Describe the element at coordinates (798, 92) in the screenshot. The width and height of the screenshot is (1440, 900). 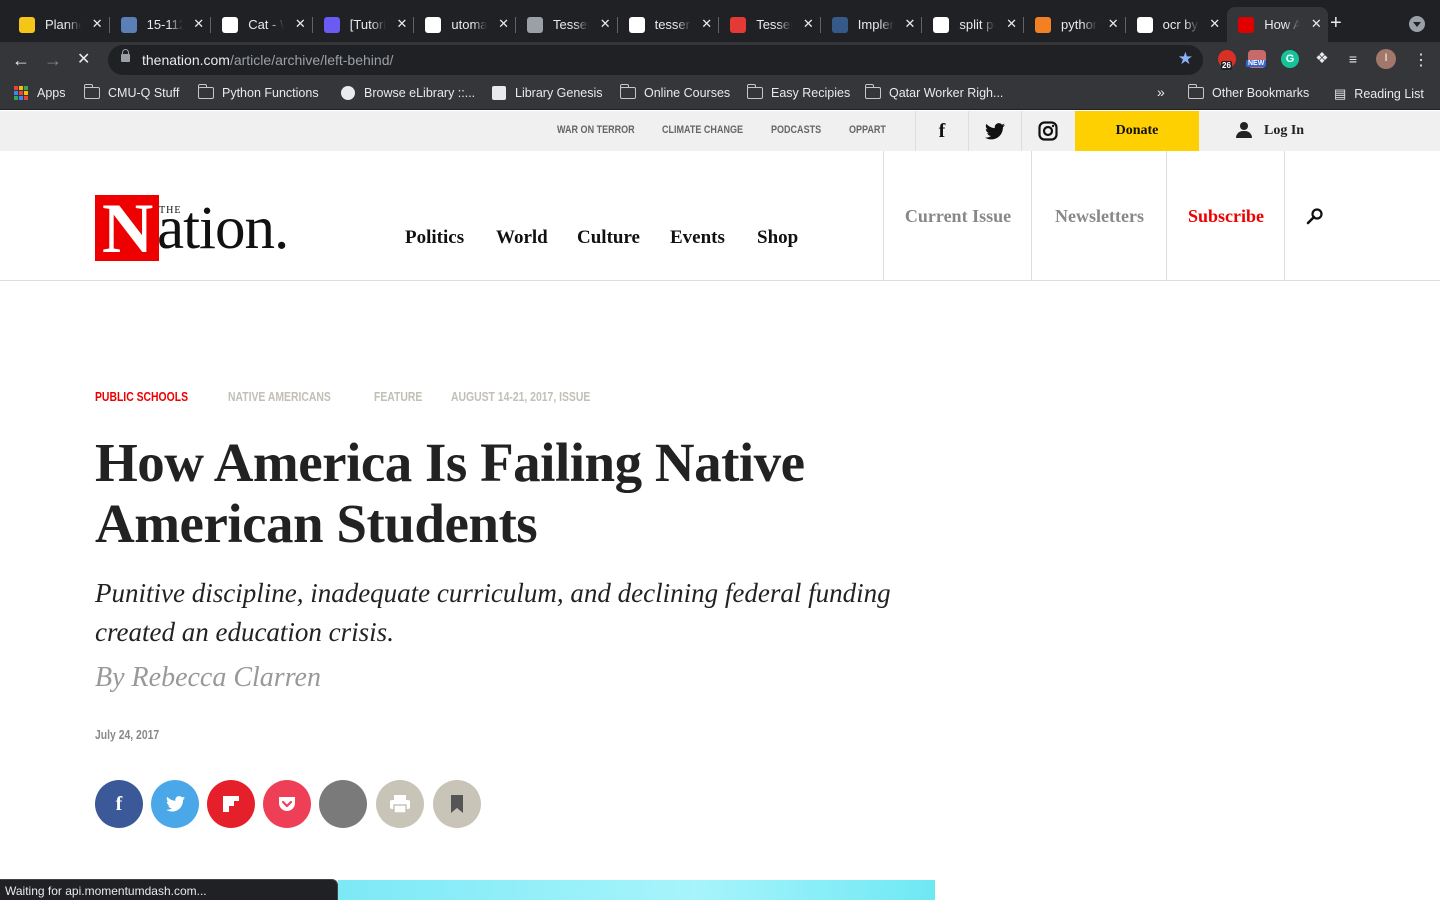
I see `bookmark-item: Easy Recipies` at that location.